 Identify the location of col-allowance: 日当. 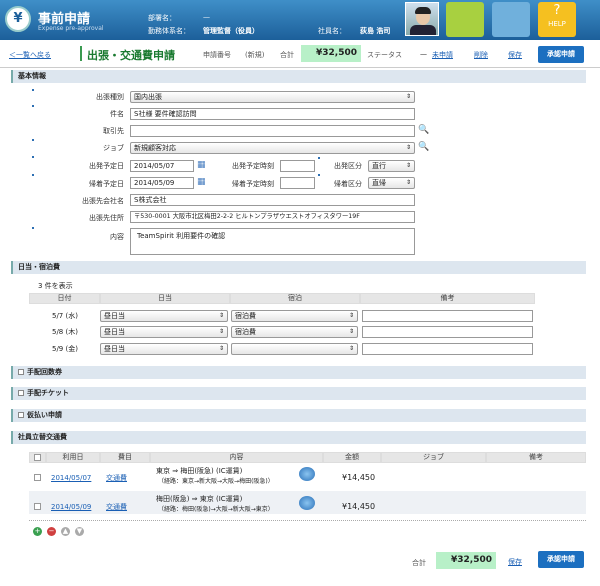
(165, 298).